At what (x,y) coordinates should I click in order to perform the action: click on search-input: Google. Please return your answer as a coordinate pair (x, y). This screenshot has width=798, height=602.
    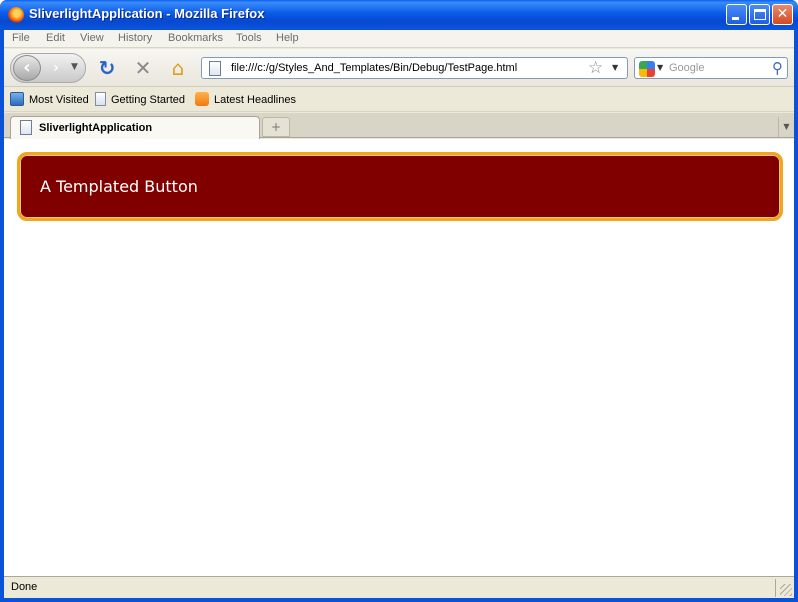
    Looking at the image, I should click on (686, 68).